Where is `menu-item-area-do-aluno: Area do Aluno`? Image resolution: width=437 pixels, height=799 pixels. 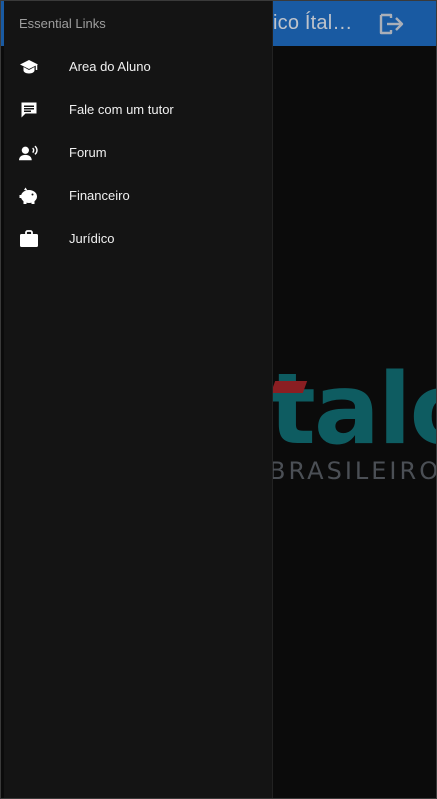
menu-item-area-do-aluno: Area do Aluno is located at coordinates (138, 66).